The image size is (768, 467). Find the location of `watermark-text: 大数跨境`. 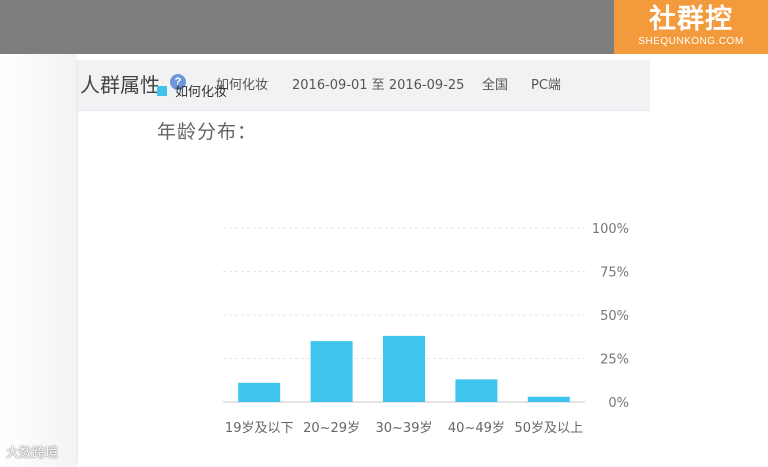

watermark-text: 大数跨境 is located at coordinates (32, 453).